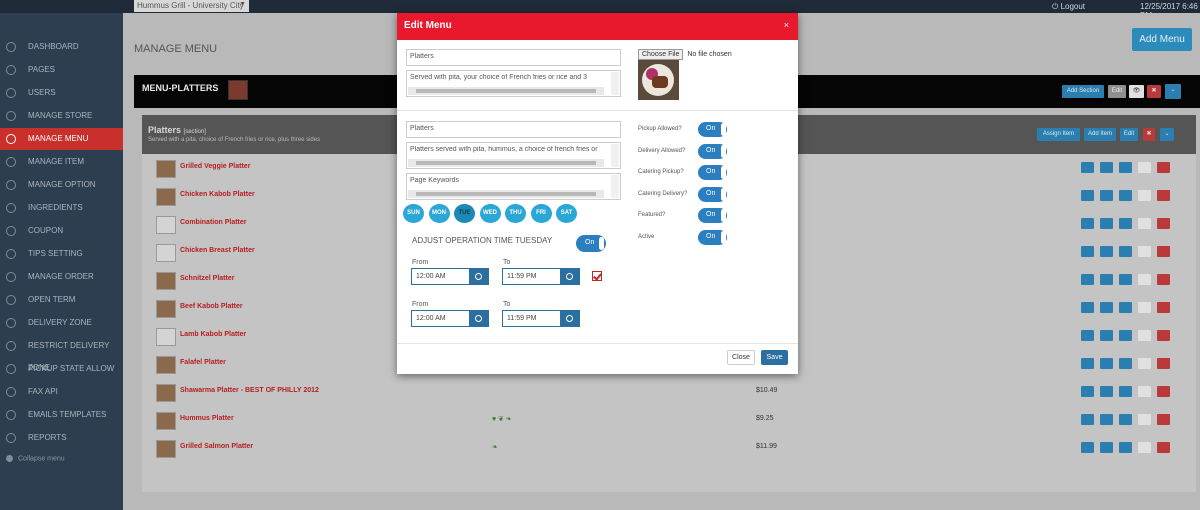 Image resolution: width=1200 pixels, height=510 pixels. Describe the element at coordinates (217, 194) in the screenshot. I see `item-name: Chicken Kabob Platter` at that location.